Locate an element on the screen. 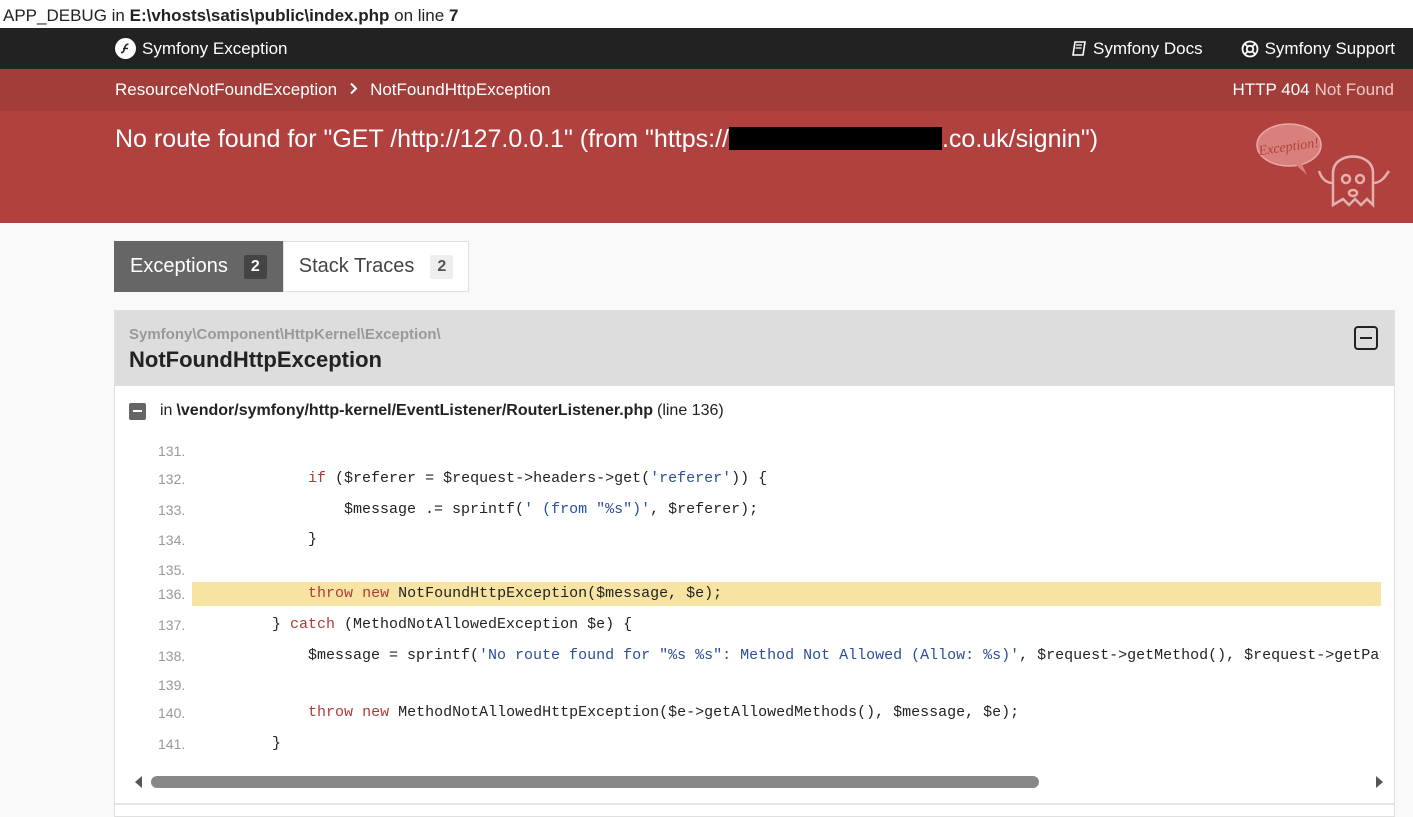 The height and width of the screenshot is (817, 1413). code-line: 141. } is located at coordinates (748, 744).